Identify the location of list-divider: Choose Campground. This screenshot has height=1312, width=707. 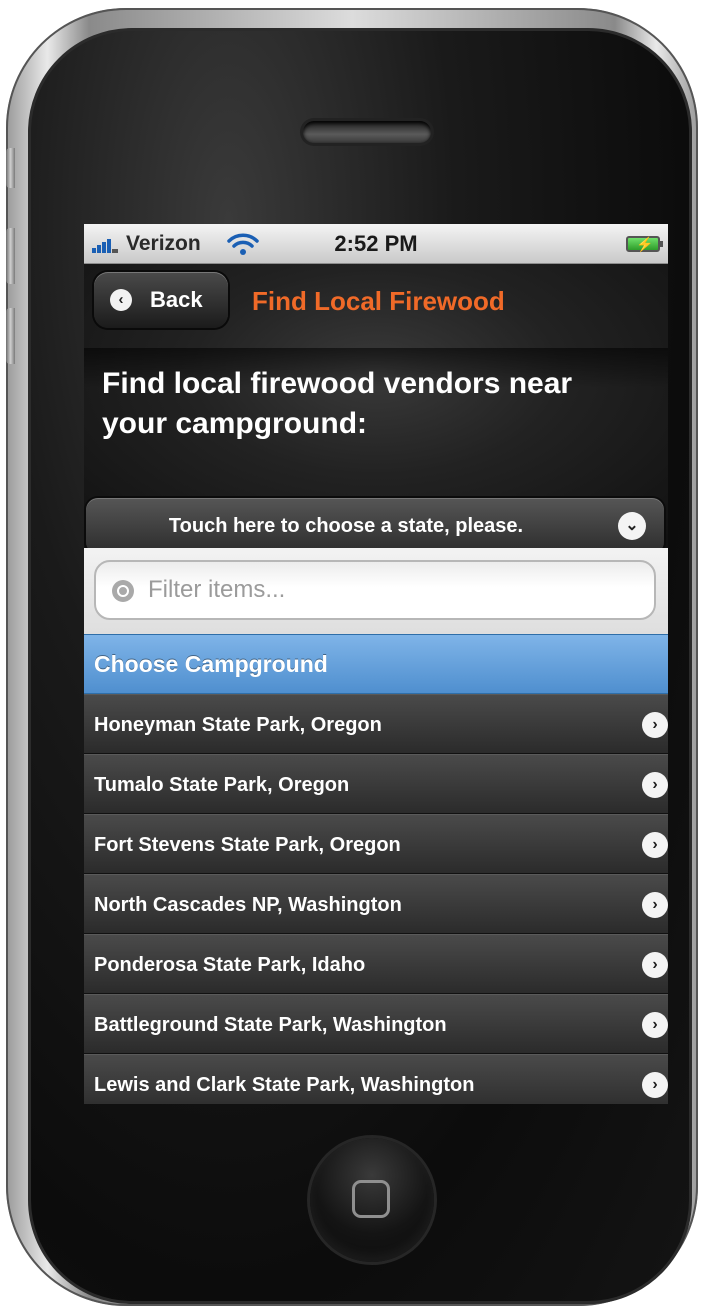
(376, 664).